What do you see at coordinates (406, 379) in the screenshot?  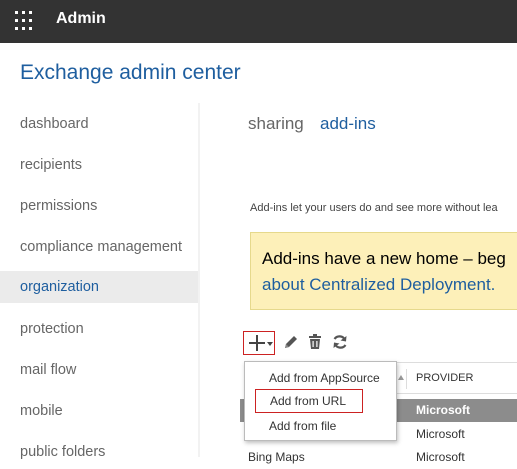 I see `column-separator` at bounding box center [406, 379].